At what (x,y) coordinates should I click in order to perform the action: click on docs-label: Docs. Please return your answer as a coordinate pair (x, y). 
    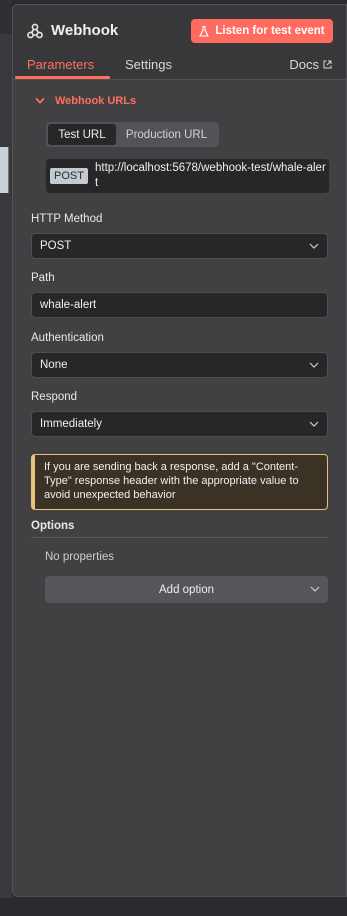
    Looking at the image, I should click on (304, 64).